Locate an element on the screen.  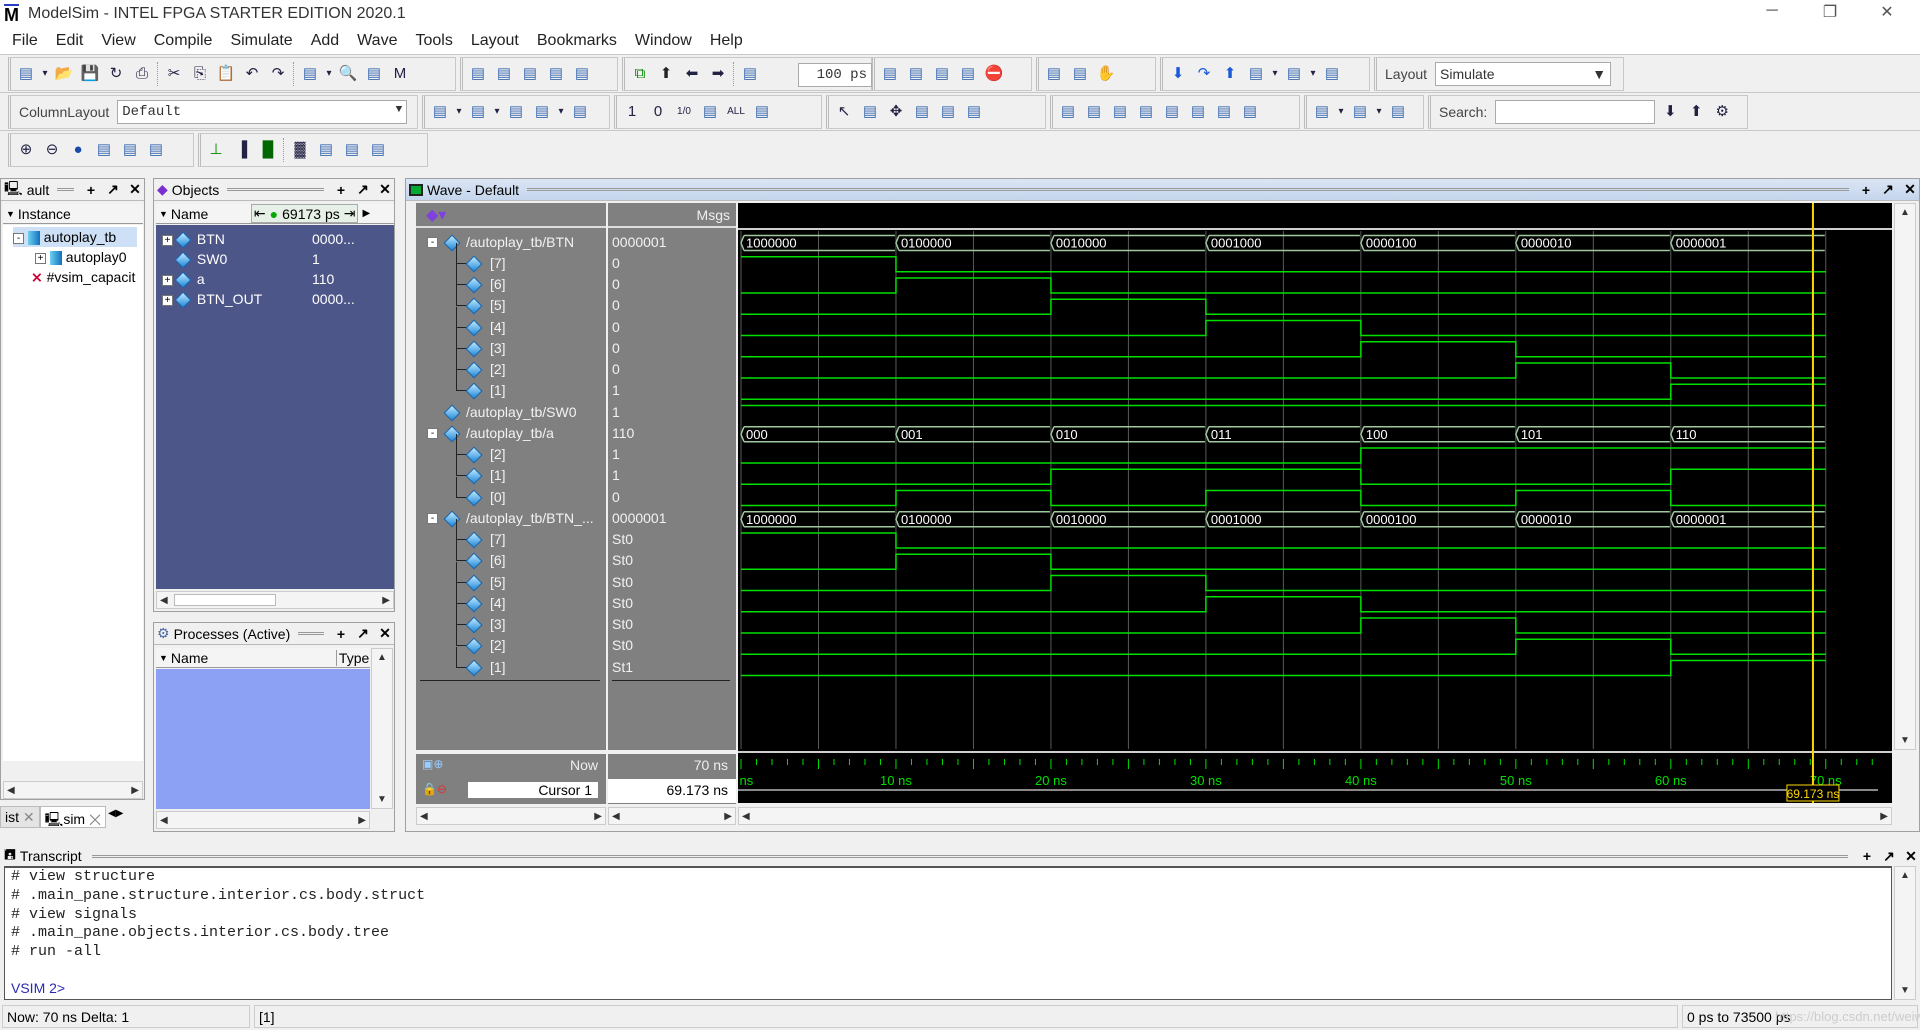
menu-compile: Compile is located at coordinates (185, 41).